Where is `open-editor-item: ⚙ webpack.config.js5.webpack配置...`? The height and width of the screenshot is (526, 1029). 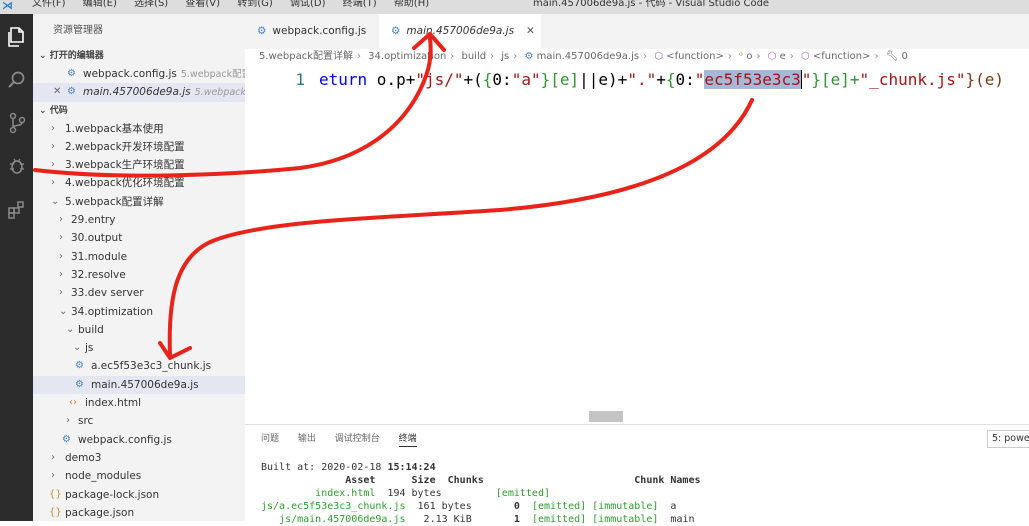
open-editor-item: ⚙ webpack.config.js5.webpack配置... is located at coordinates (139, 74).